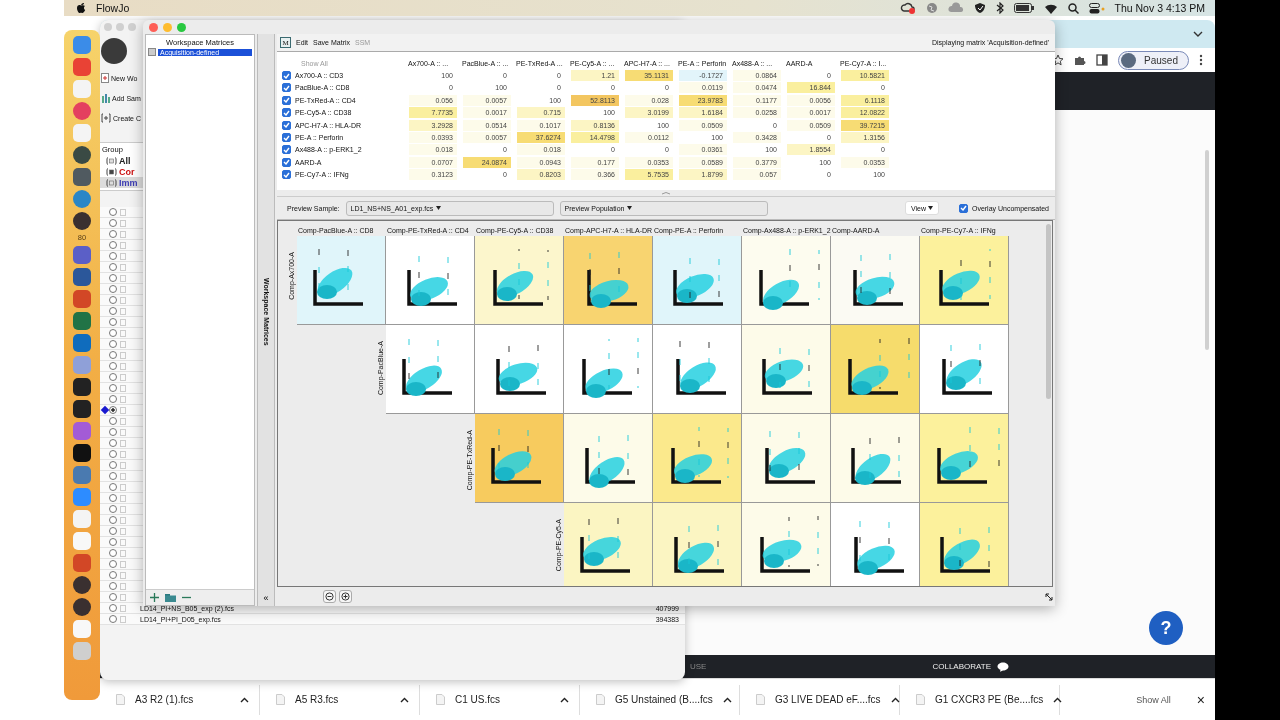 The width and height of the screenshot is (1280, 720). Describe the element at coordinates (1073, 8) in the screenshot. I see `search-icon` at that location.